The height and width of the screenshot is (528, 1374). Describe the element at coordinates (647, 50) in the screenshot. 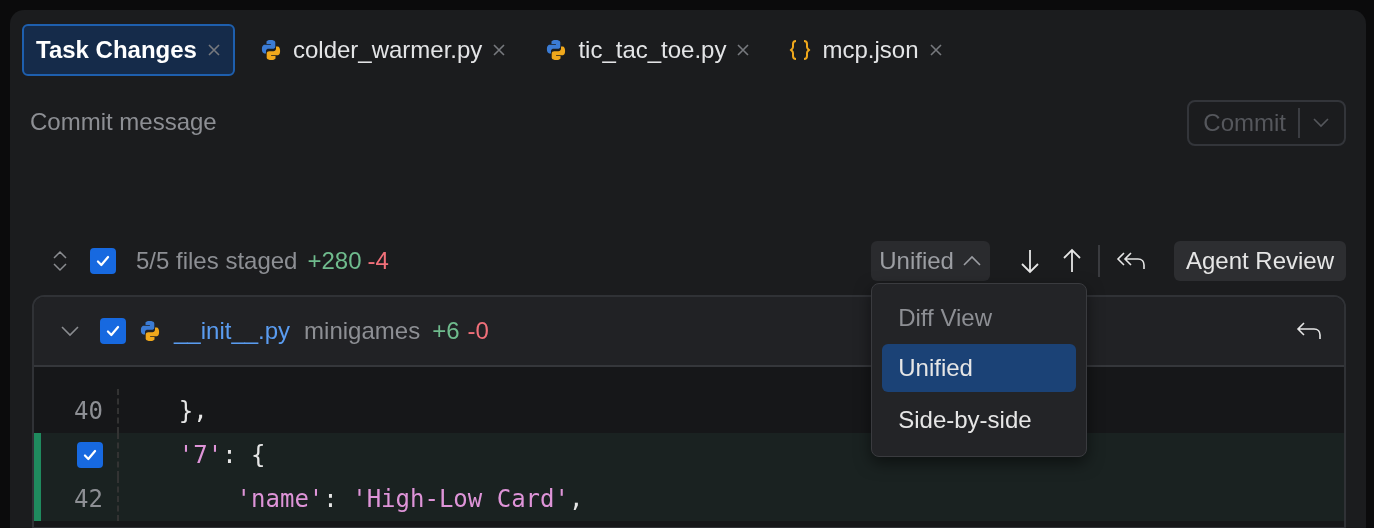

I see `tab: tic_tac_toe.py` at that location.